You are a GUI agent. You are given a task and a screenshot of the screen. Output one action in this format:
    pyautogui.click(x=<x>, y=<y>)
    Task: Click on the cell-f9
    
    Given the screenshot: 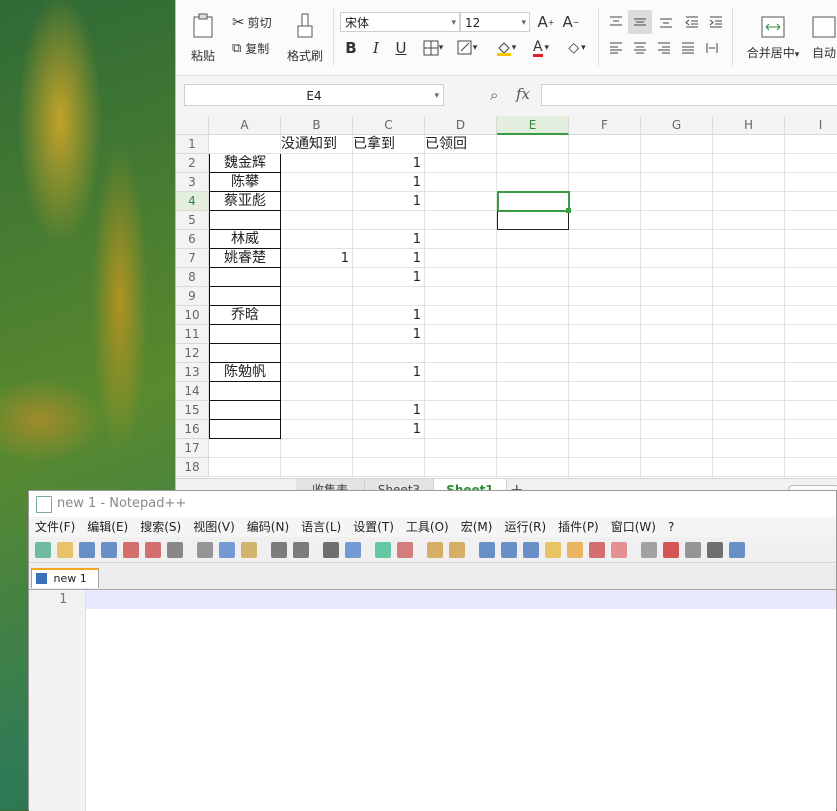 What is the action you would take?
    pyautogui.click(x=605, y=296)
    